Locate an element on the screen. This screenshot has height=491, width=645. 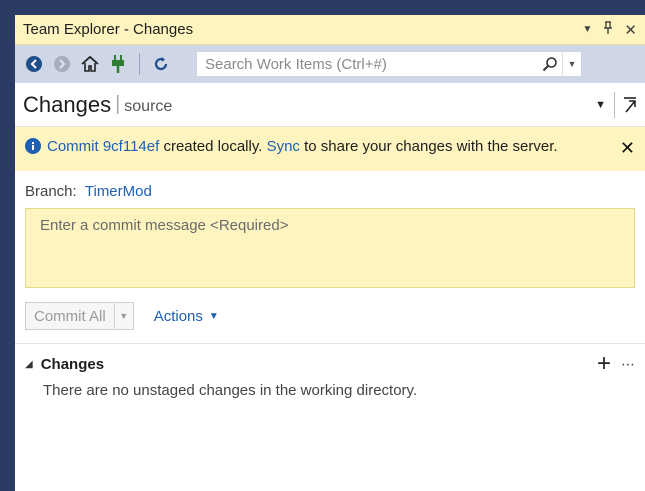
toolbar-separator is located at coordinates (139, 64).